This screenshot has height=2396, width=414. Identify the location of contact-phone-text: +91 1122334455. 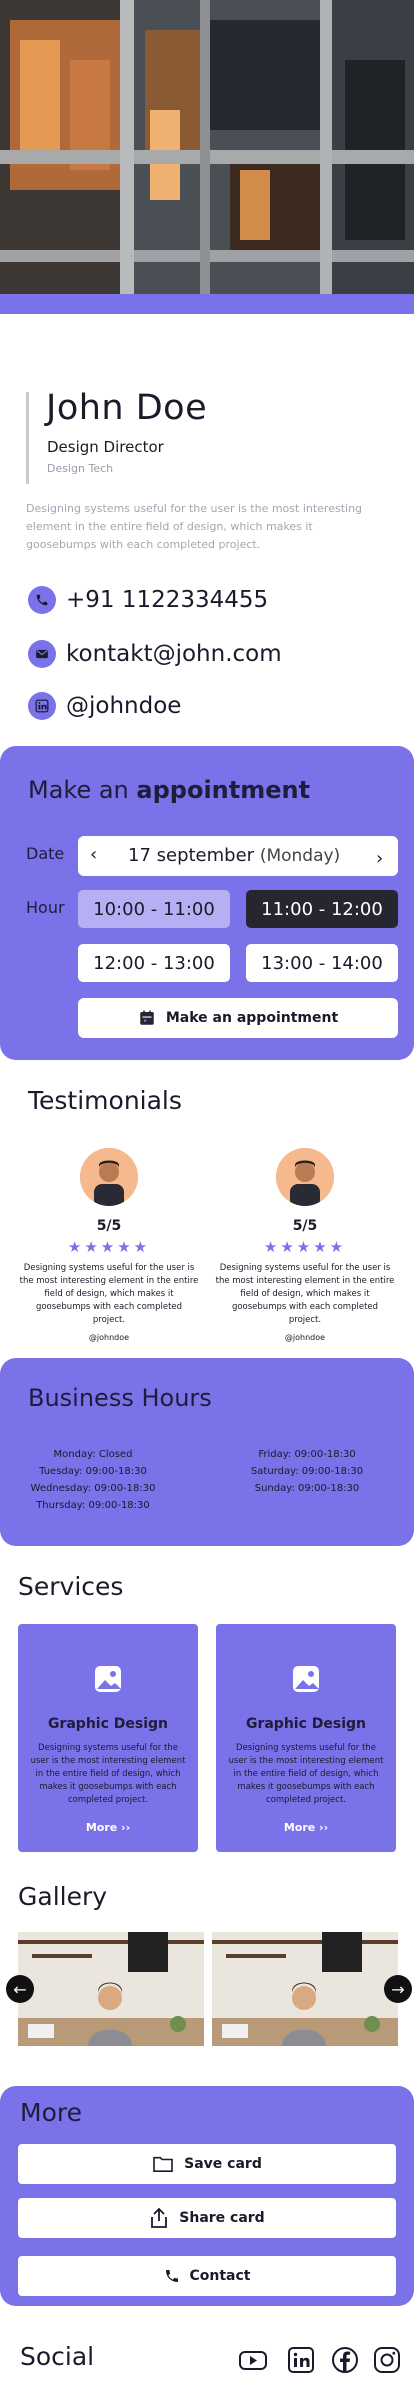
(167, 600).